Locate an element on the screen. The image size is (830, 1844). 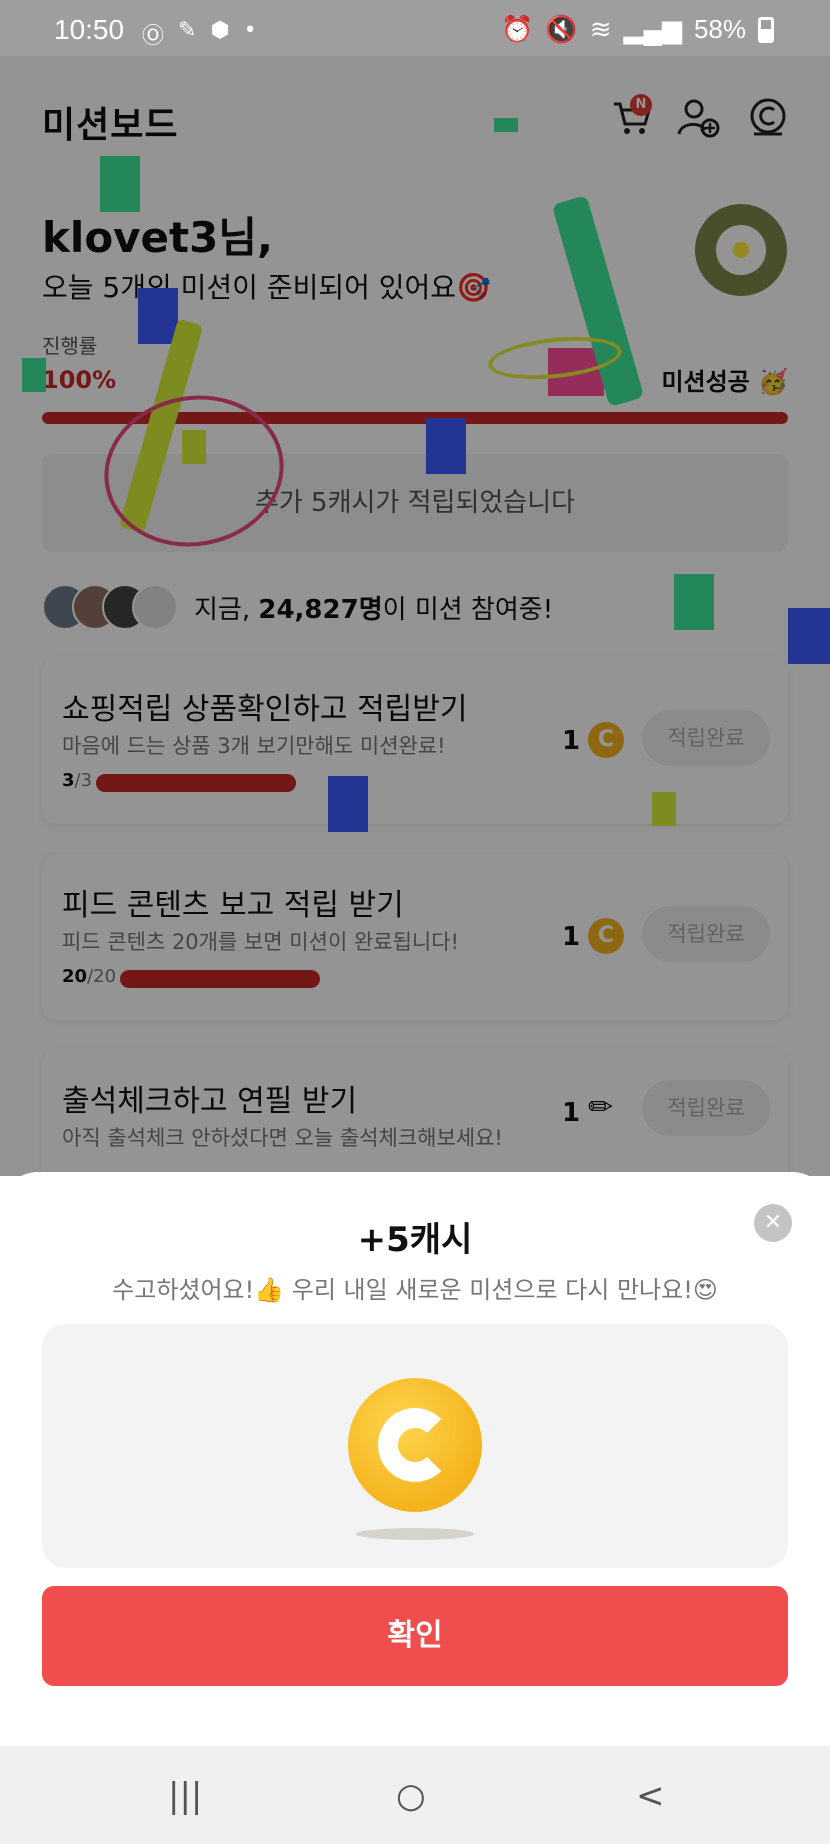
battery-icon is located at coordinates (766, 29).